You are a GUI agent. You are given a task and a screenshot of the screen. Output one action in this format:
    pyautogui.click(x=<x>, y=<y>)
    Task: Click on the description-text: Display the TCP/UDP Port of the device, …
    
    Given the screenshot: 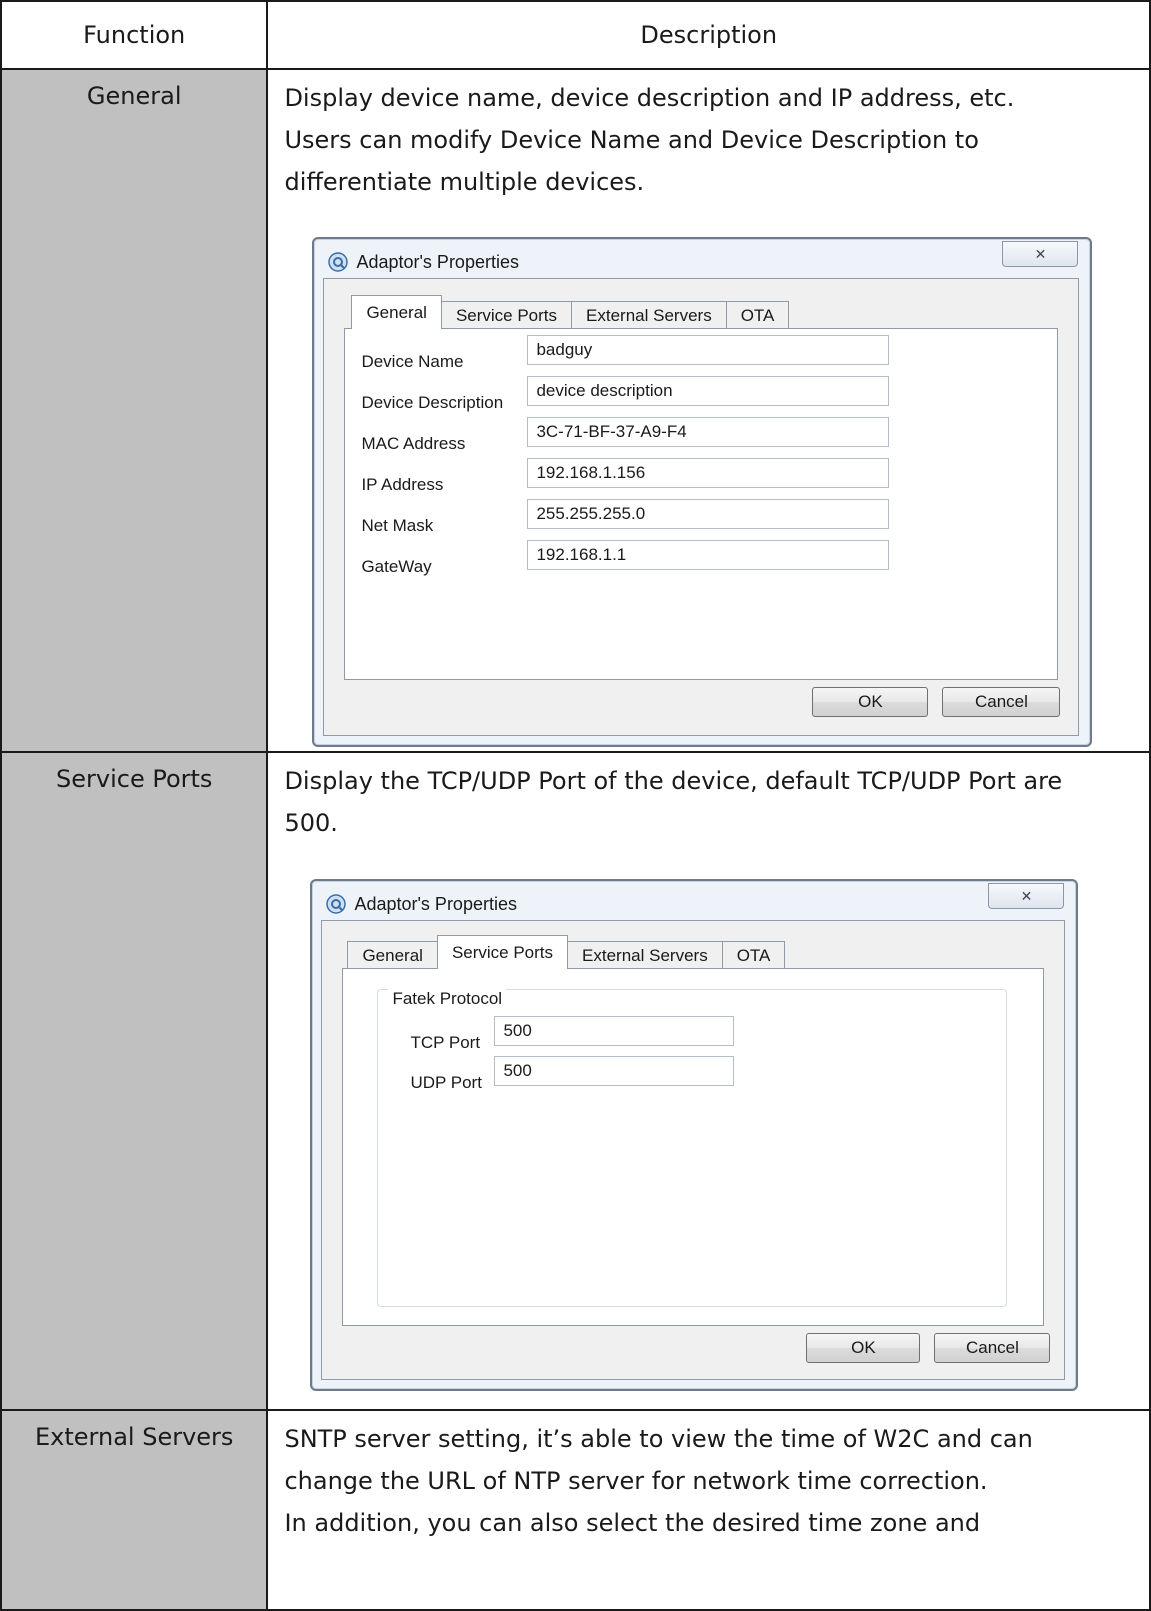 What is the action you would take?
    pyautogui.click(x=673, y=802)
    